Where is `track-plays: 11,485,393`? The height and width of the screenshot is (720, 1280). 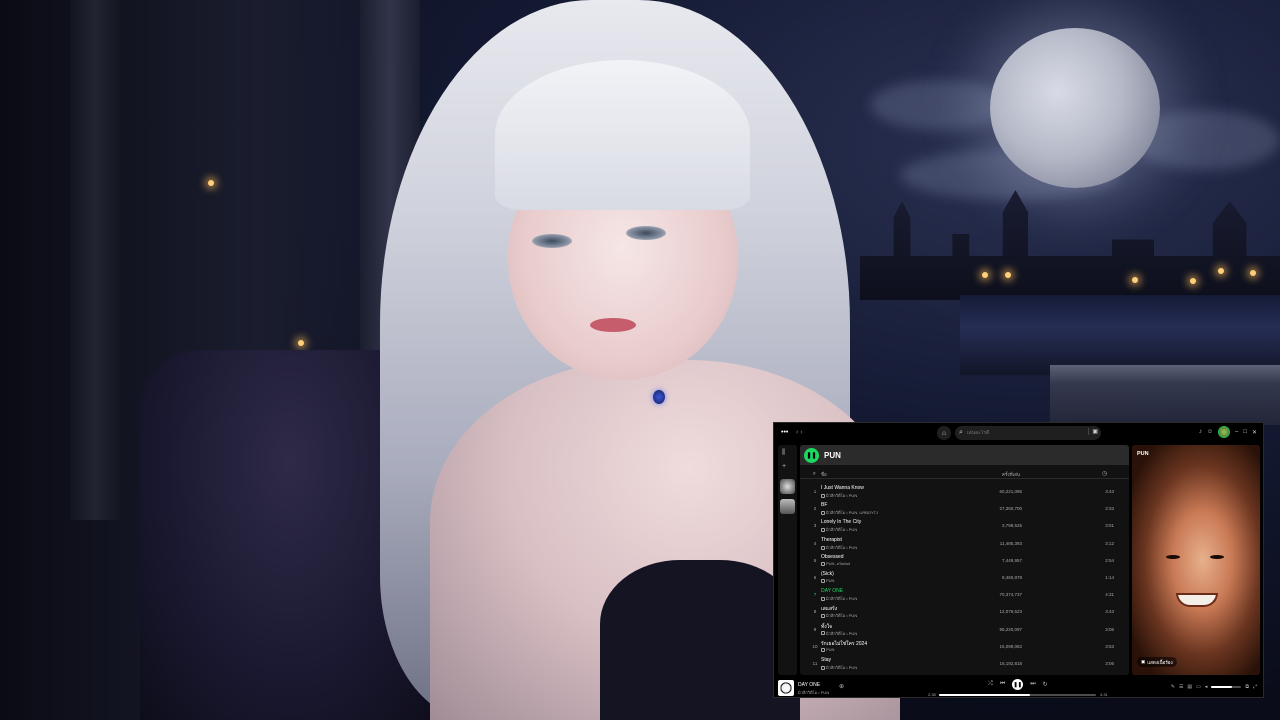
track-plays: 11,485,393 is located at coordinates (1010, 543).